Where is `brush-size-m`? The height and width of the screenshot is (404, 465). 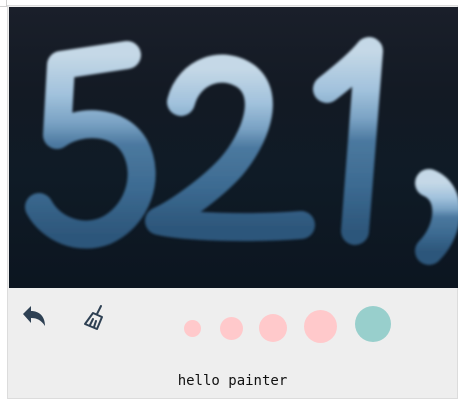
brush-size-m is located at coordinates (273, 328).